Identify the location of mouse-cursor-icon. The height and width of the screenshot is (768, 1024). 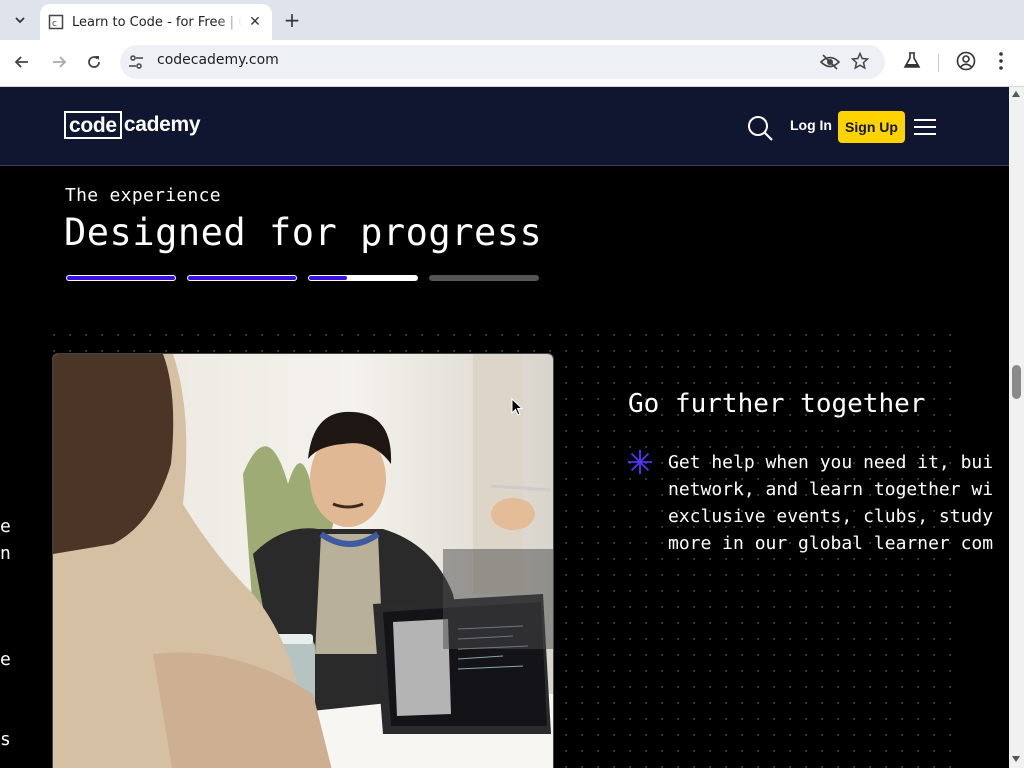
(517, 406).